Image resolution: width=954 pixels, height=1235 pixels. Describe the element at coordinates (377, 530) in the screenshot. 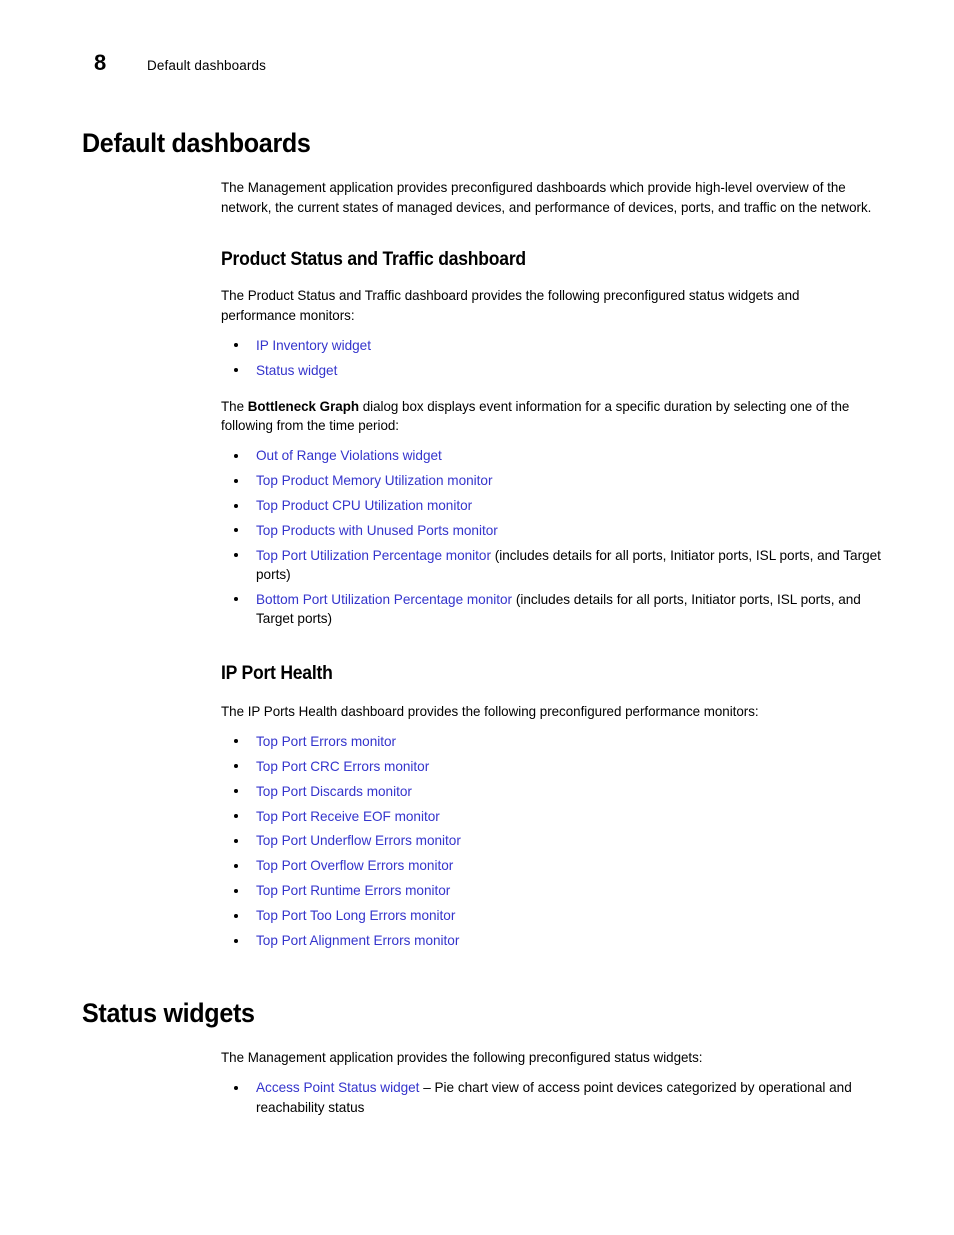

I see `link-top-products-with-unused-ports-monitor: Top Products with Unused Ports monitor` at that location.